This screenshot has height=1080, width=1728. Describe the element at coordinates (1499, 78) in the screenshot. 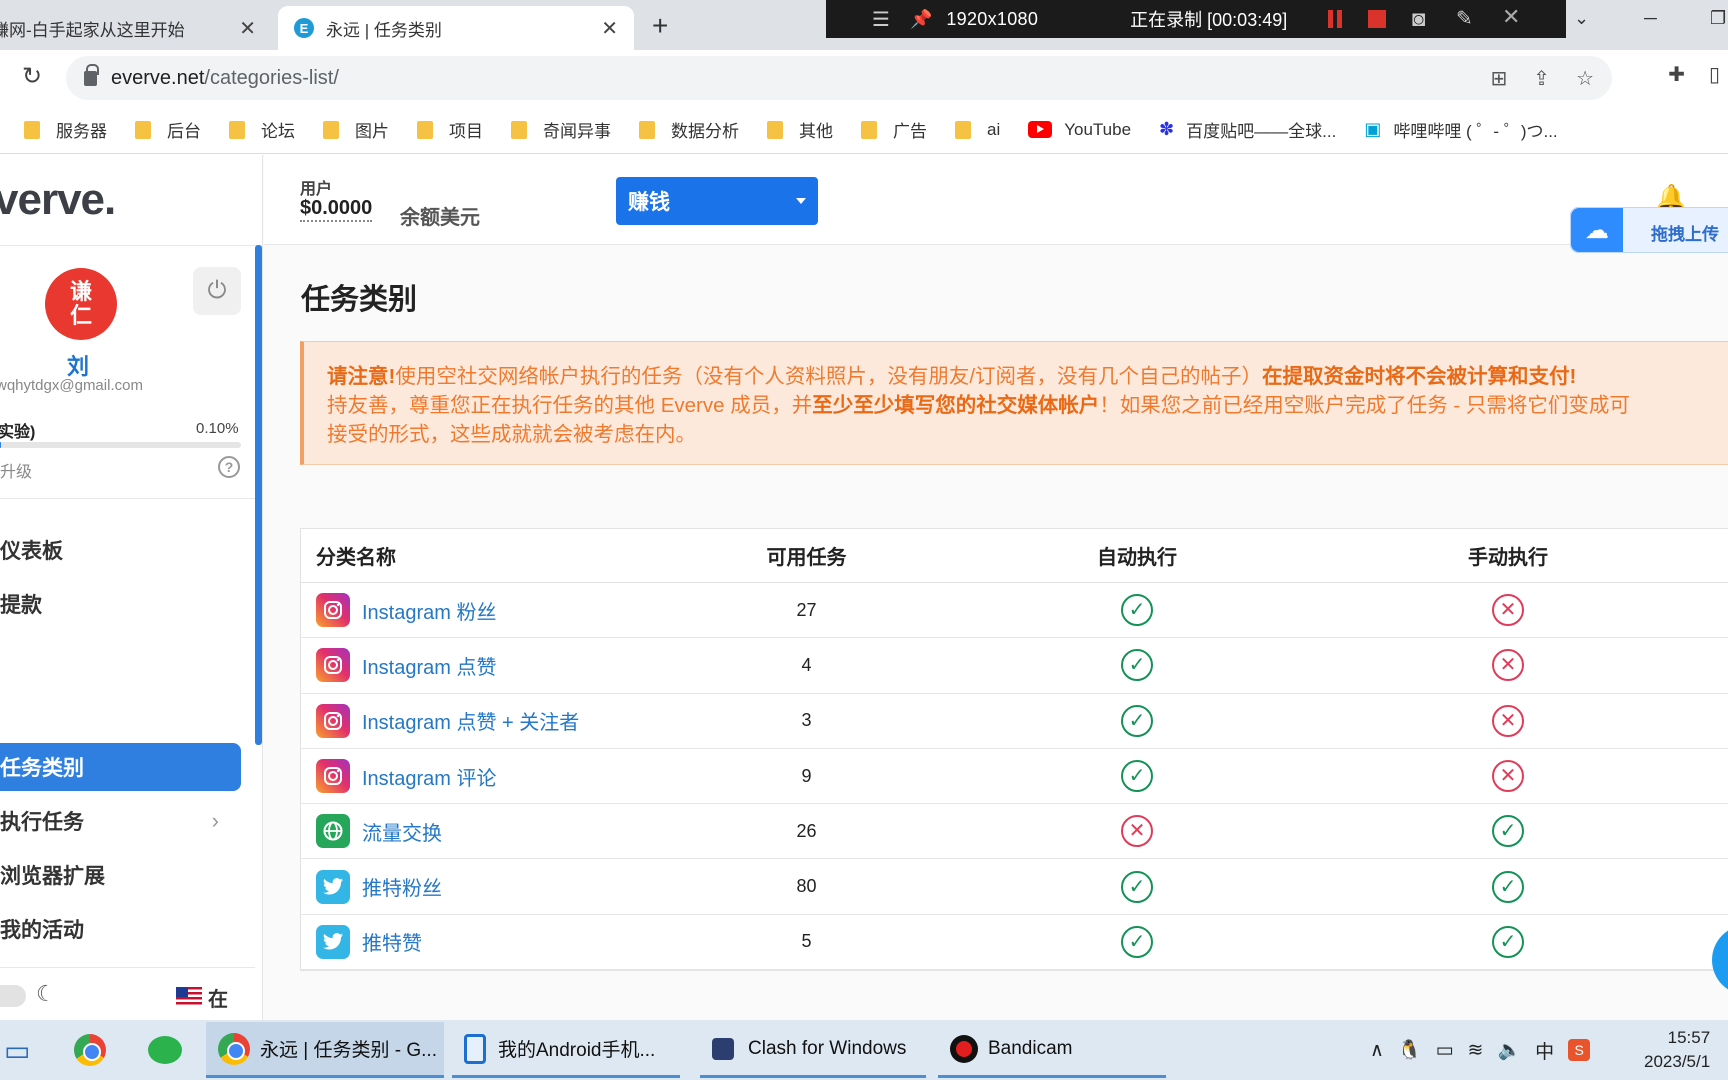

I see `translate-icon: ⊞` at that location.